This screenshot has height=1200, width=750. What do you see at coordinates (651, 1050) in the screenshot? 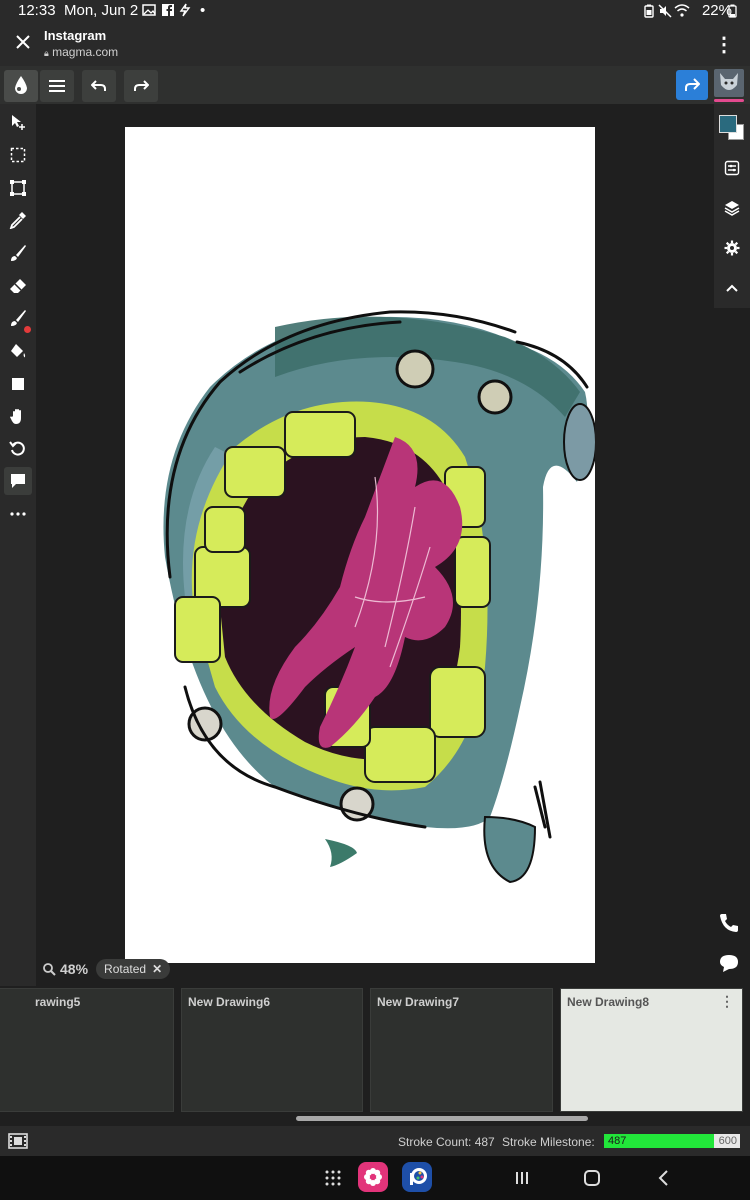
I see `drawing-card-selected: New Drawing8 ⋮` at bounding box center [651, 1050].